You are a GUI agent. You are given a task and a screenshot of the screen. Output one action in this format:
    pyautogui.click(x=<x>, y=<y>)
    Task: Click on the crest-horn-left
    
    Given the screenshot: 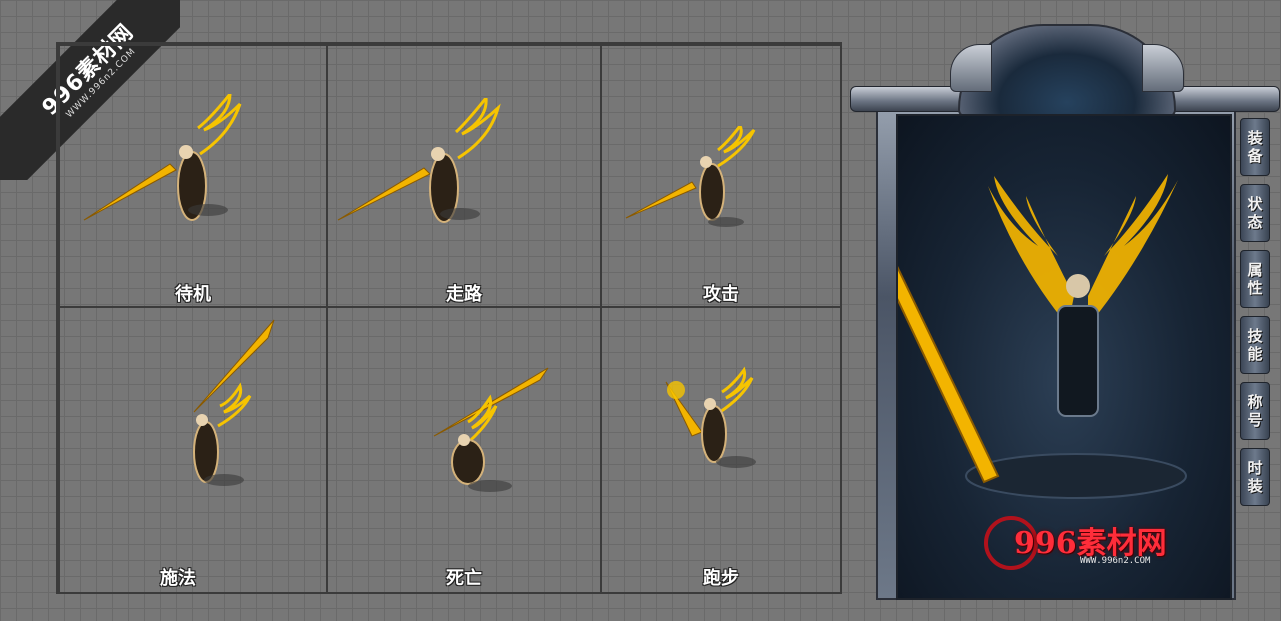 What is the action you would take?
    pyautogui.click(x=971, y=68)
    